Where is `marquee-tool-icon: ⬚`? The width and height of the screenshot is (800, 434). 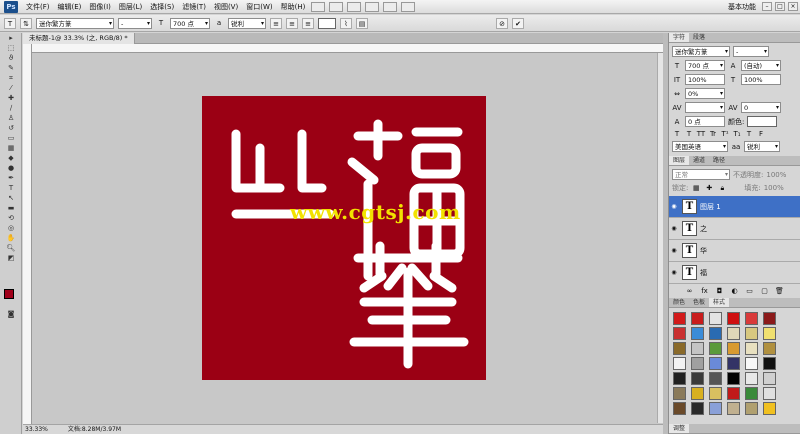 marquee-tool-icon: ⬚ is located at coordinates (11, 48).